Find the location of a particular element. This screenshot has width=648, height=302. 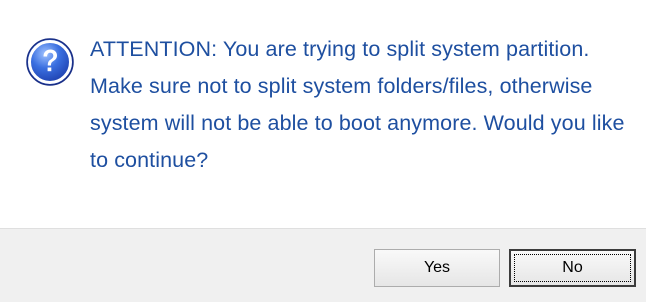

yes-button-label: Yes is located at coordinates (437, 267).